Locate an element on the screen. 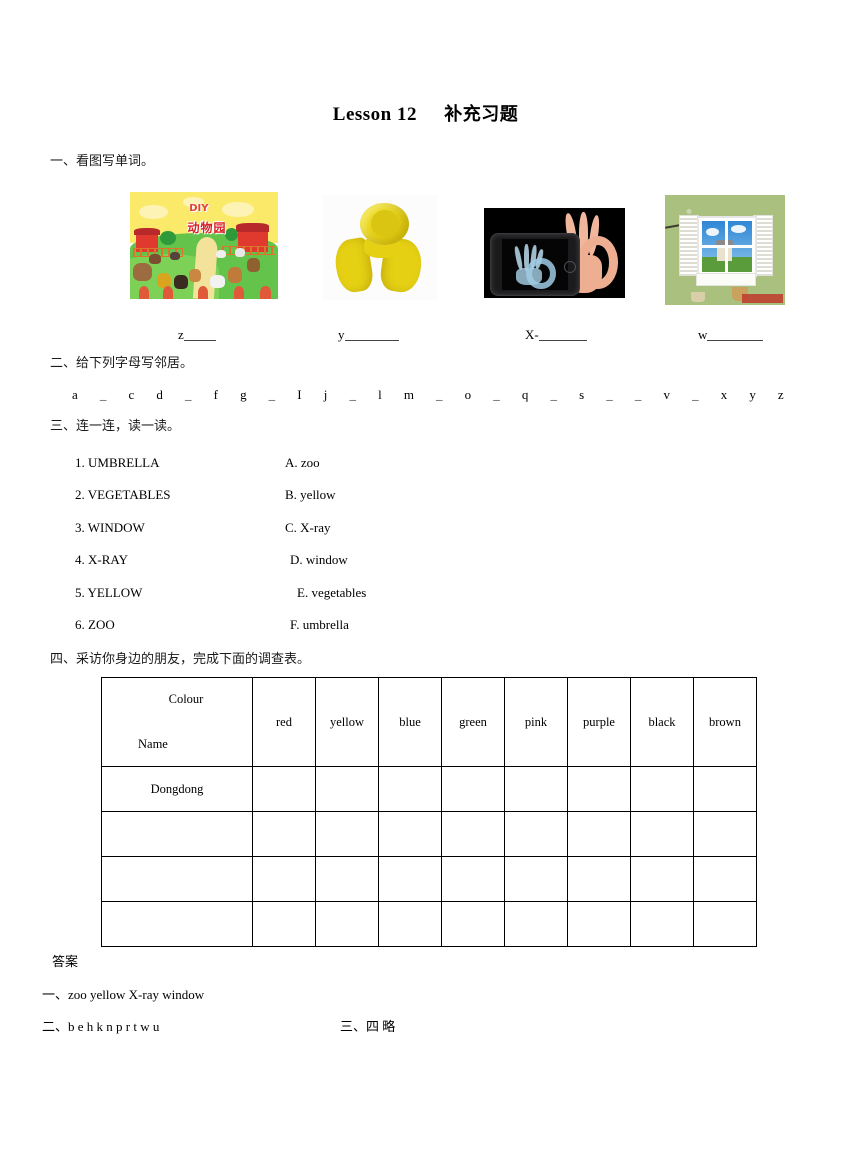 Image resolution: width=851 pixels, height=1169 pixels. blank-prefix: X- is located at coordinates (532, 334).